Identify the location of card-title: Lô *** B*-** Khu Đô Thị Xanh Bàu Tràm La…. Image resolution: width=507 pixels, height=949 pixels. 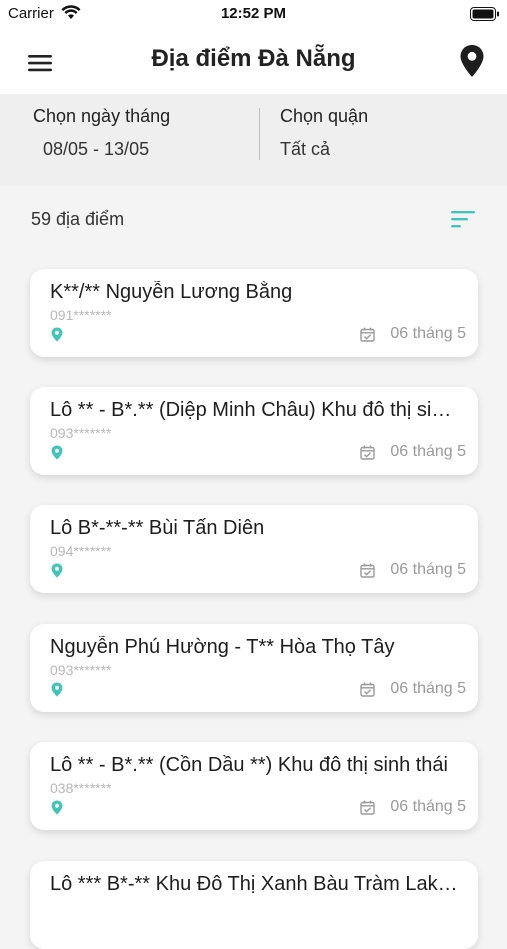
(255, 884).